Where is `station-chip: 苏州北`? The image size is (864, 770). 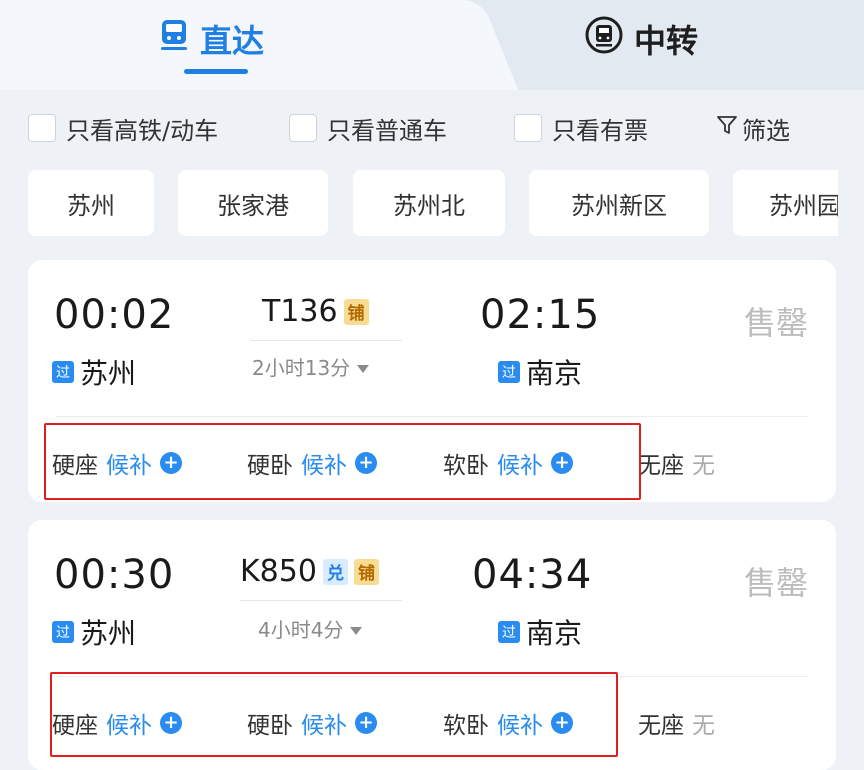 station-chip: 苏州北 is located at coordinates (429, 203).